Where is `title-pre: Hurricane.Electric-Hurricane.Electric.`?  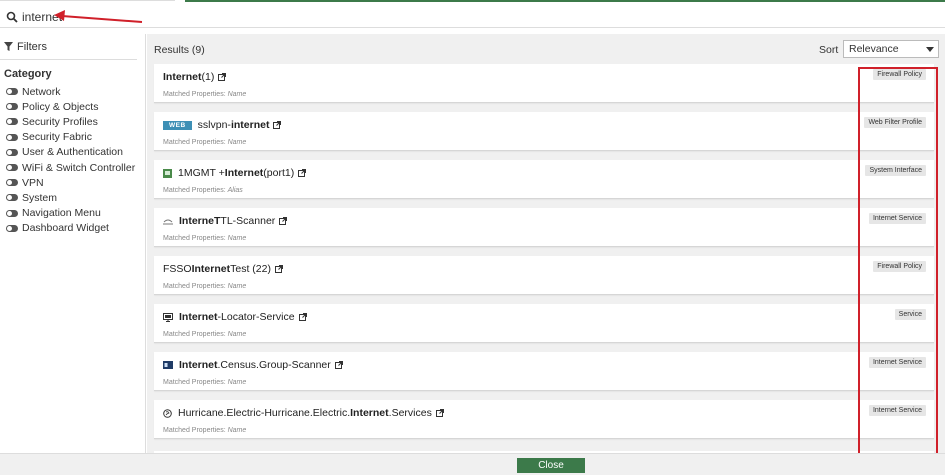 title-pre: Hurricane.Electric-Hurricane.Electric. is located at coordinates (264, 413).